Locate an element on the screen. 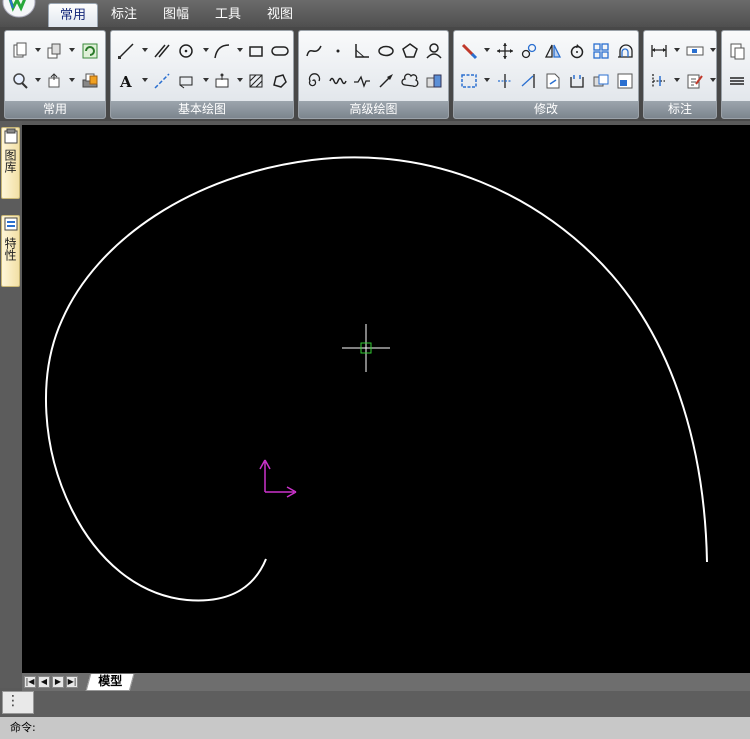 The image size is (750, 739). ribbon-group-partial is located at coordinates (735, 74).